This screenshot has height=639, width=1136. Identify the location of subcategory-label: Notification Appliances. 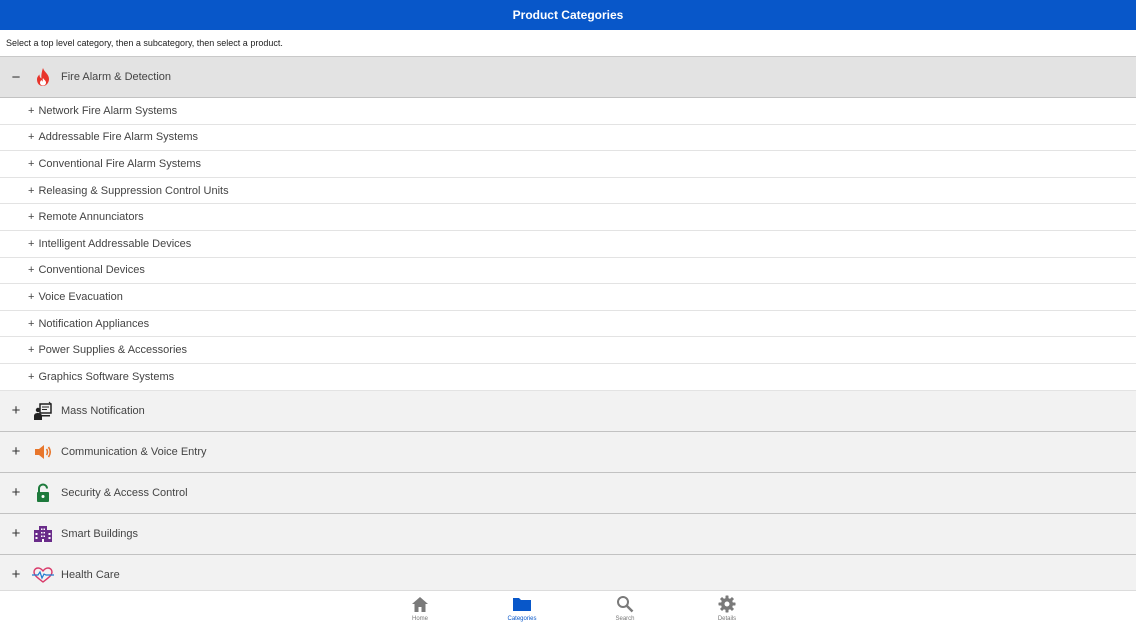
(94, 323).